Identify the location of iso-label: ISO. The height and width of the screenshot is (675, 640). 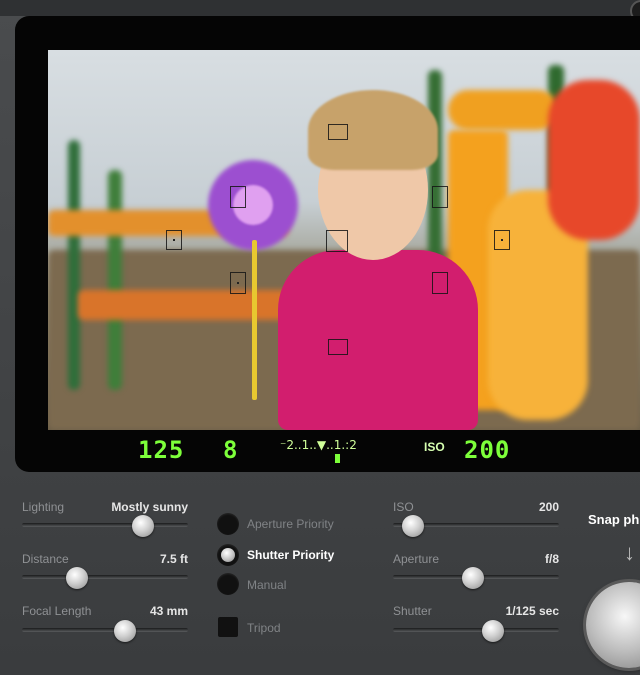
(403, 507).